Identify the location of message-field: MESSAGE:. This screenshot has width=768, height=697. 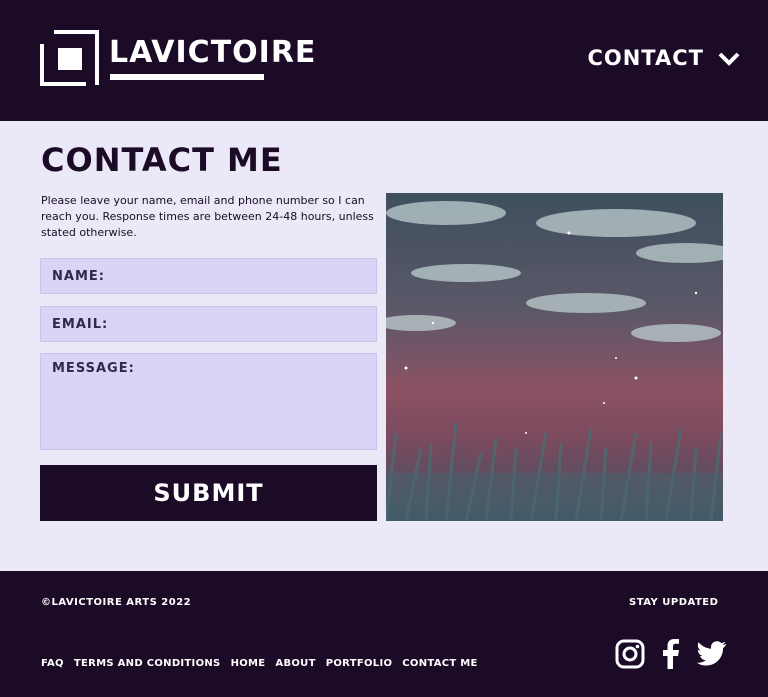
(208, 401).